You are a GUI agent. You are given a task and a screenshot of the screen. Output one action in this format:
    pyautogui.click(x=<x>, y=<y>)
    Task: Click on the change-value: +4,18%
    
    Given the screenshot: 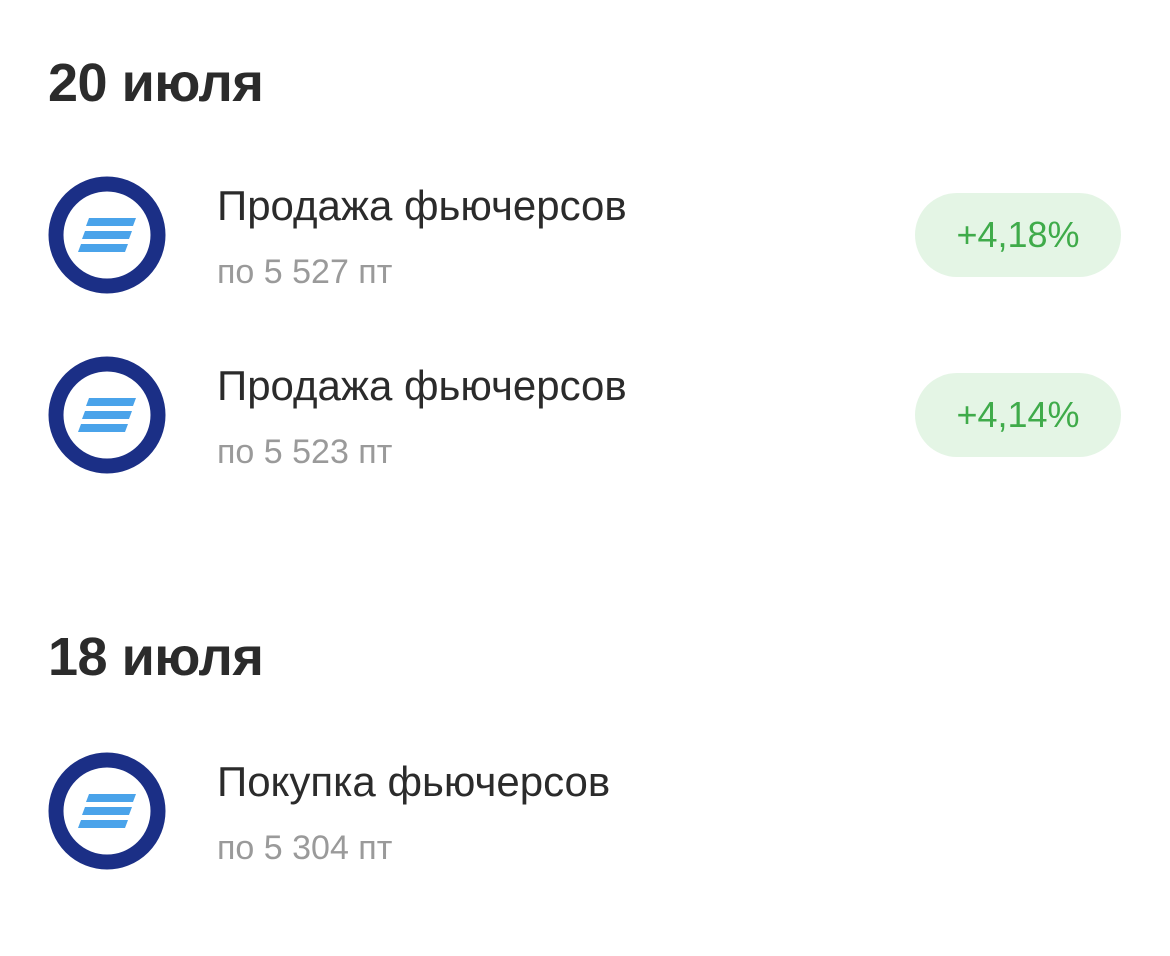 What is the action you would take?
    pyautogui.click(x=1018, y=234)
    